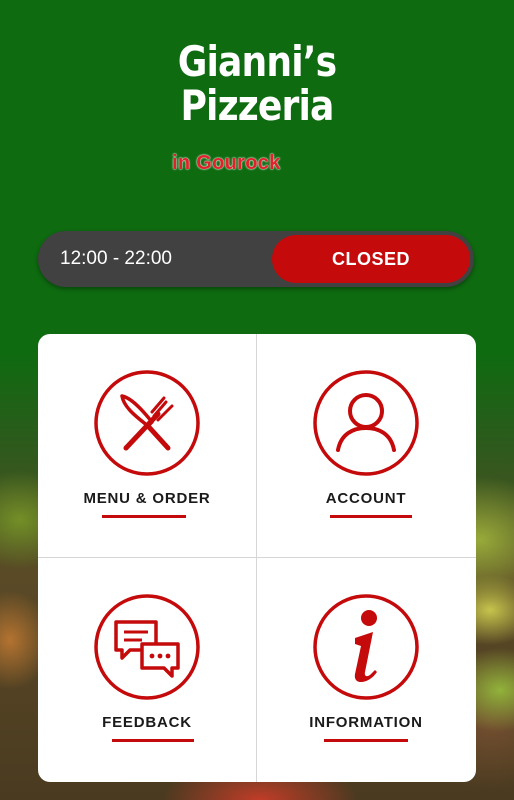  What do you see at coordinates (371, 259) in the screenshot?
I see `status-closed-button: CLOSED` at bounding box center [371, 259].